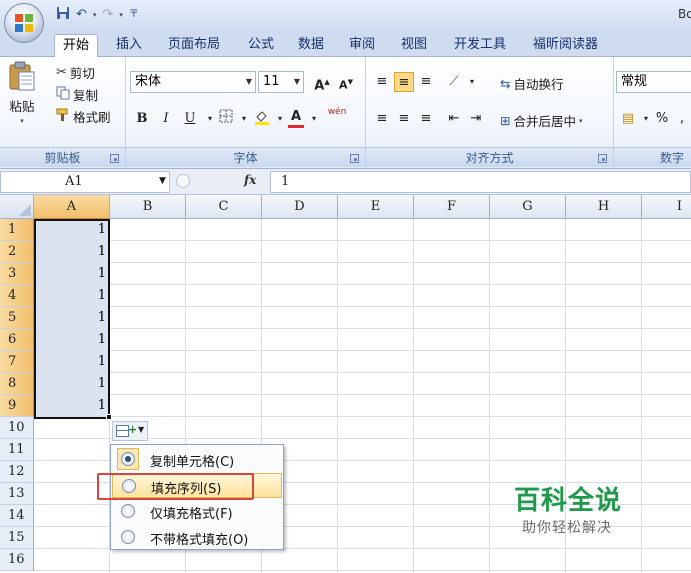  What do you see at coordinates (97, 15) in the screenshot?
I see `quick-access-toolbar: ↶ ▾ ↷ ▾ 〒` at bounding box center [97, 15].